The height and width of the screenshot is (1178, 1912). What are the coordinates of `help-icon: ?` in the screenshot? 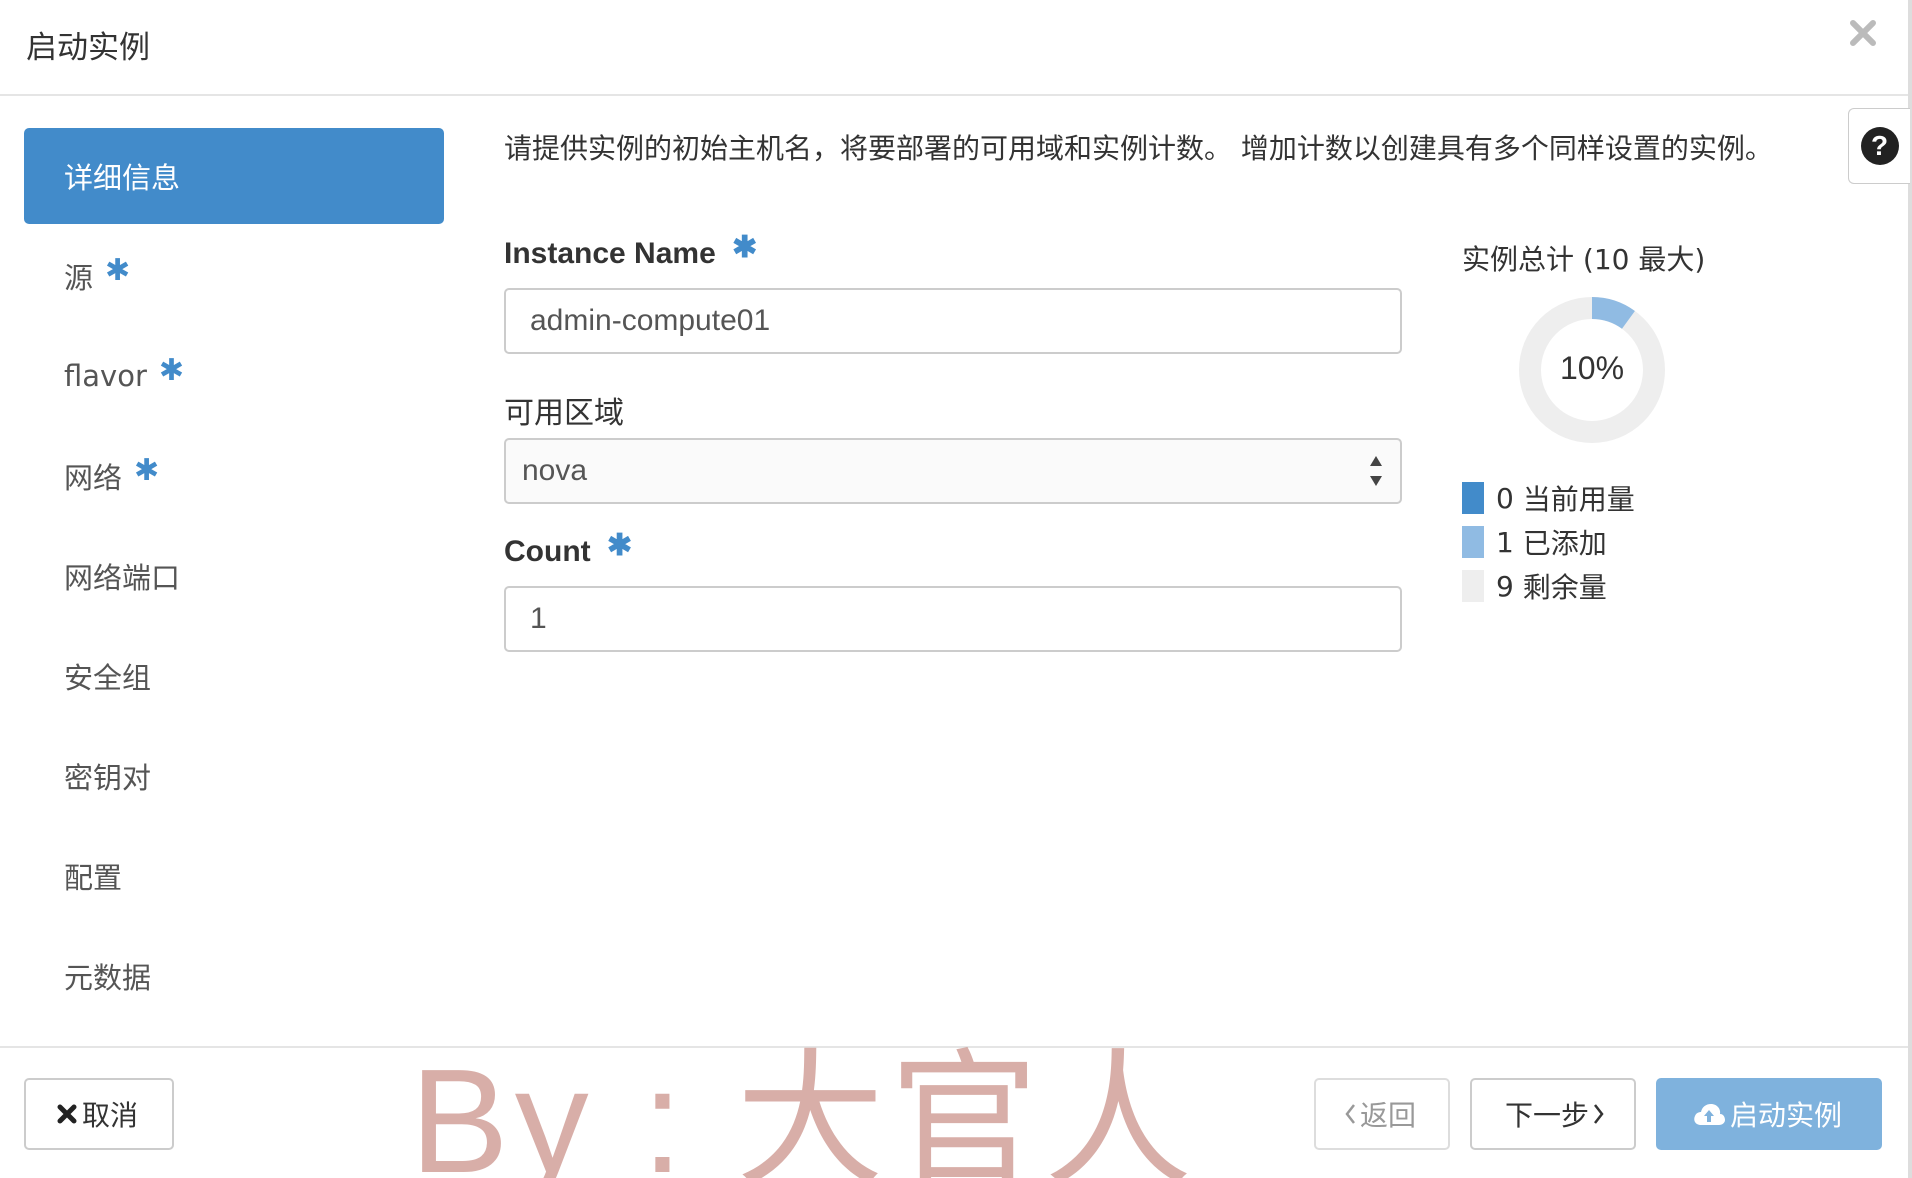 It's located at (1879, 146).